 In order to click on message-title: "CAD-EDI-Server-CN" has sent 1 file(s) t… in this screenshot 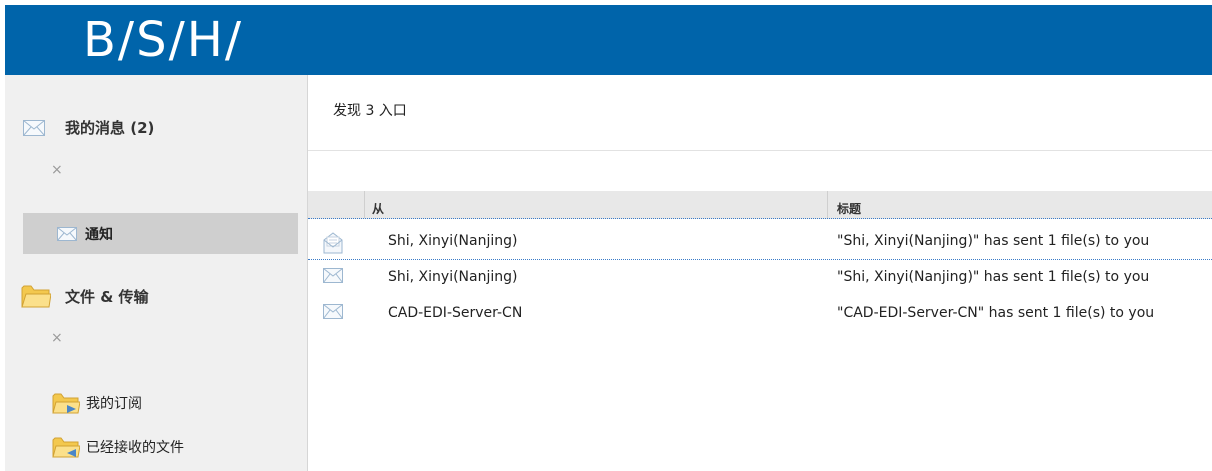, I will do `click(996, 313)`.